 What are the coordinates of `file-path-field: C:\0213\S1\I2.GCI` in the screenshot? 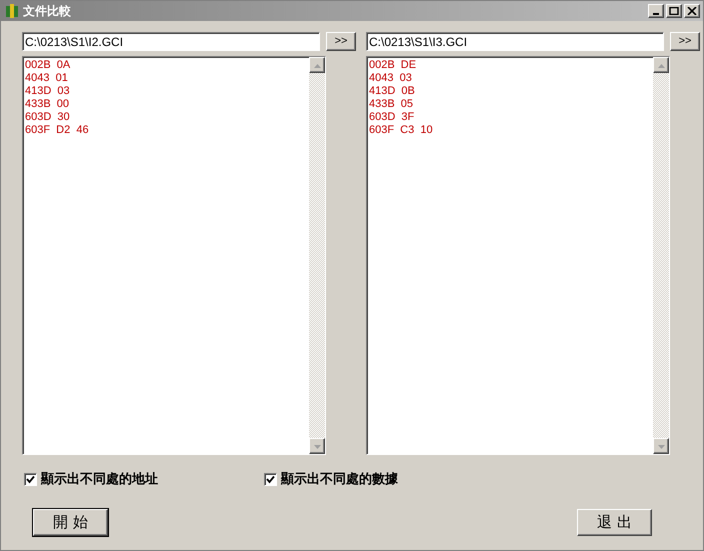 It's located at (171, 41).